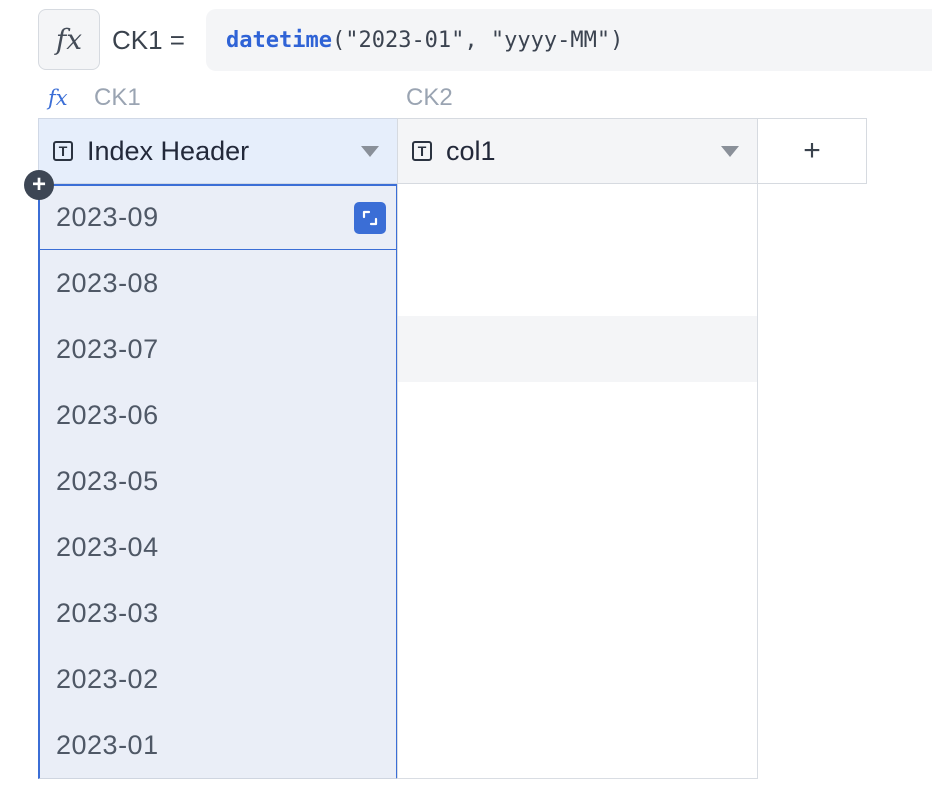 The width and height of the screenshot is (932, 792). Describe the element at coordinates (218, 349) in the screenshot. I see `index-cell: 2023-07` at that location.